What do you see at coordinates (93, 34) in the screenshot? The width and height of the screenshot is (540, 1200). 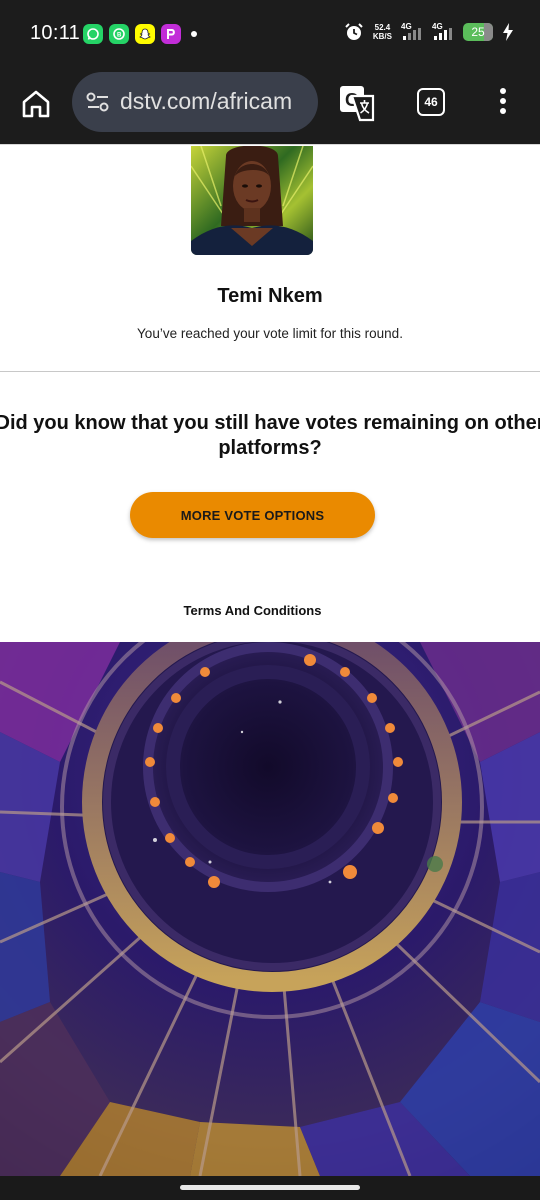 I see `whatsapp-icon` at bounding box center [93, 34].